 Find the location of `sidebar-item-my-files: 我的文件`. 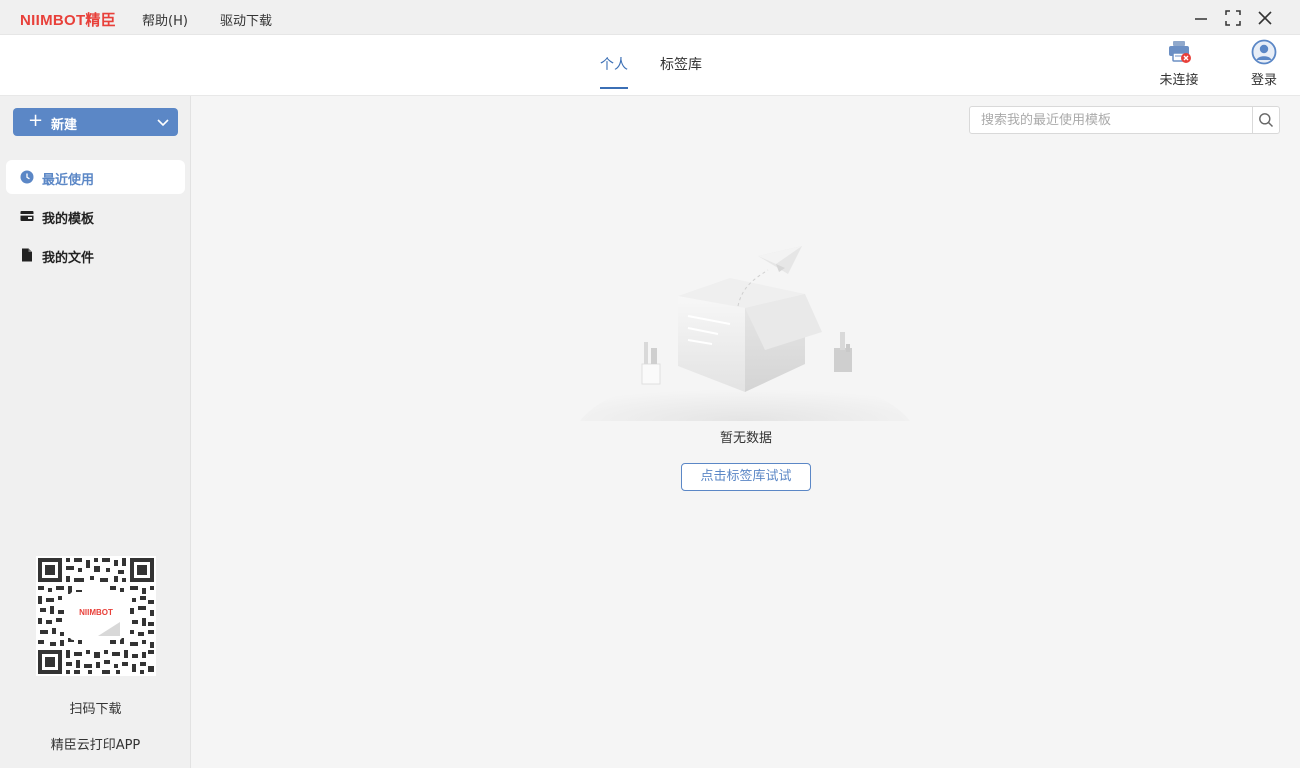

sidebar-item-my-files: 我的文件 is located at coordinates (95, 255).